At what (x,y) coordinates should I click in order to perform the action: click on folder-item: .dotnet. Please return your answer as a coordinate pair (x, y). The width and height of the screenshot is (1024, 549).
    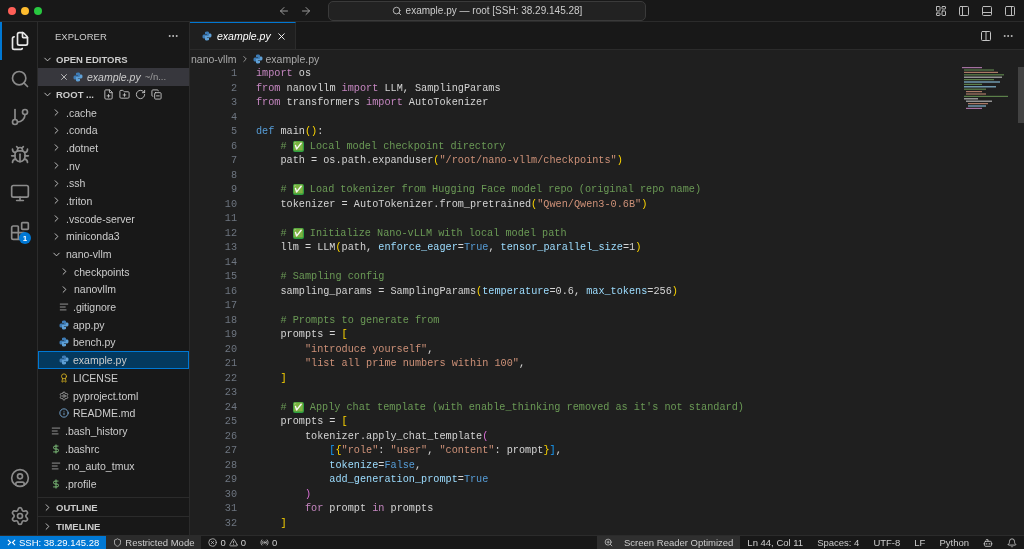
    Looking at the image, I should click on (113, 148).